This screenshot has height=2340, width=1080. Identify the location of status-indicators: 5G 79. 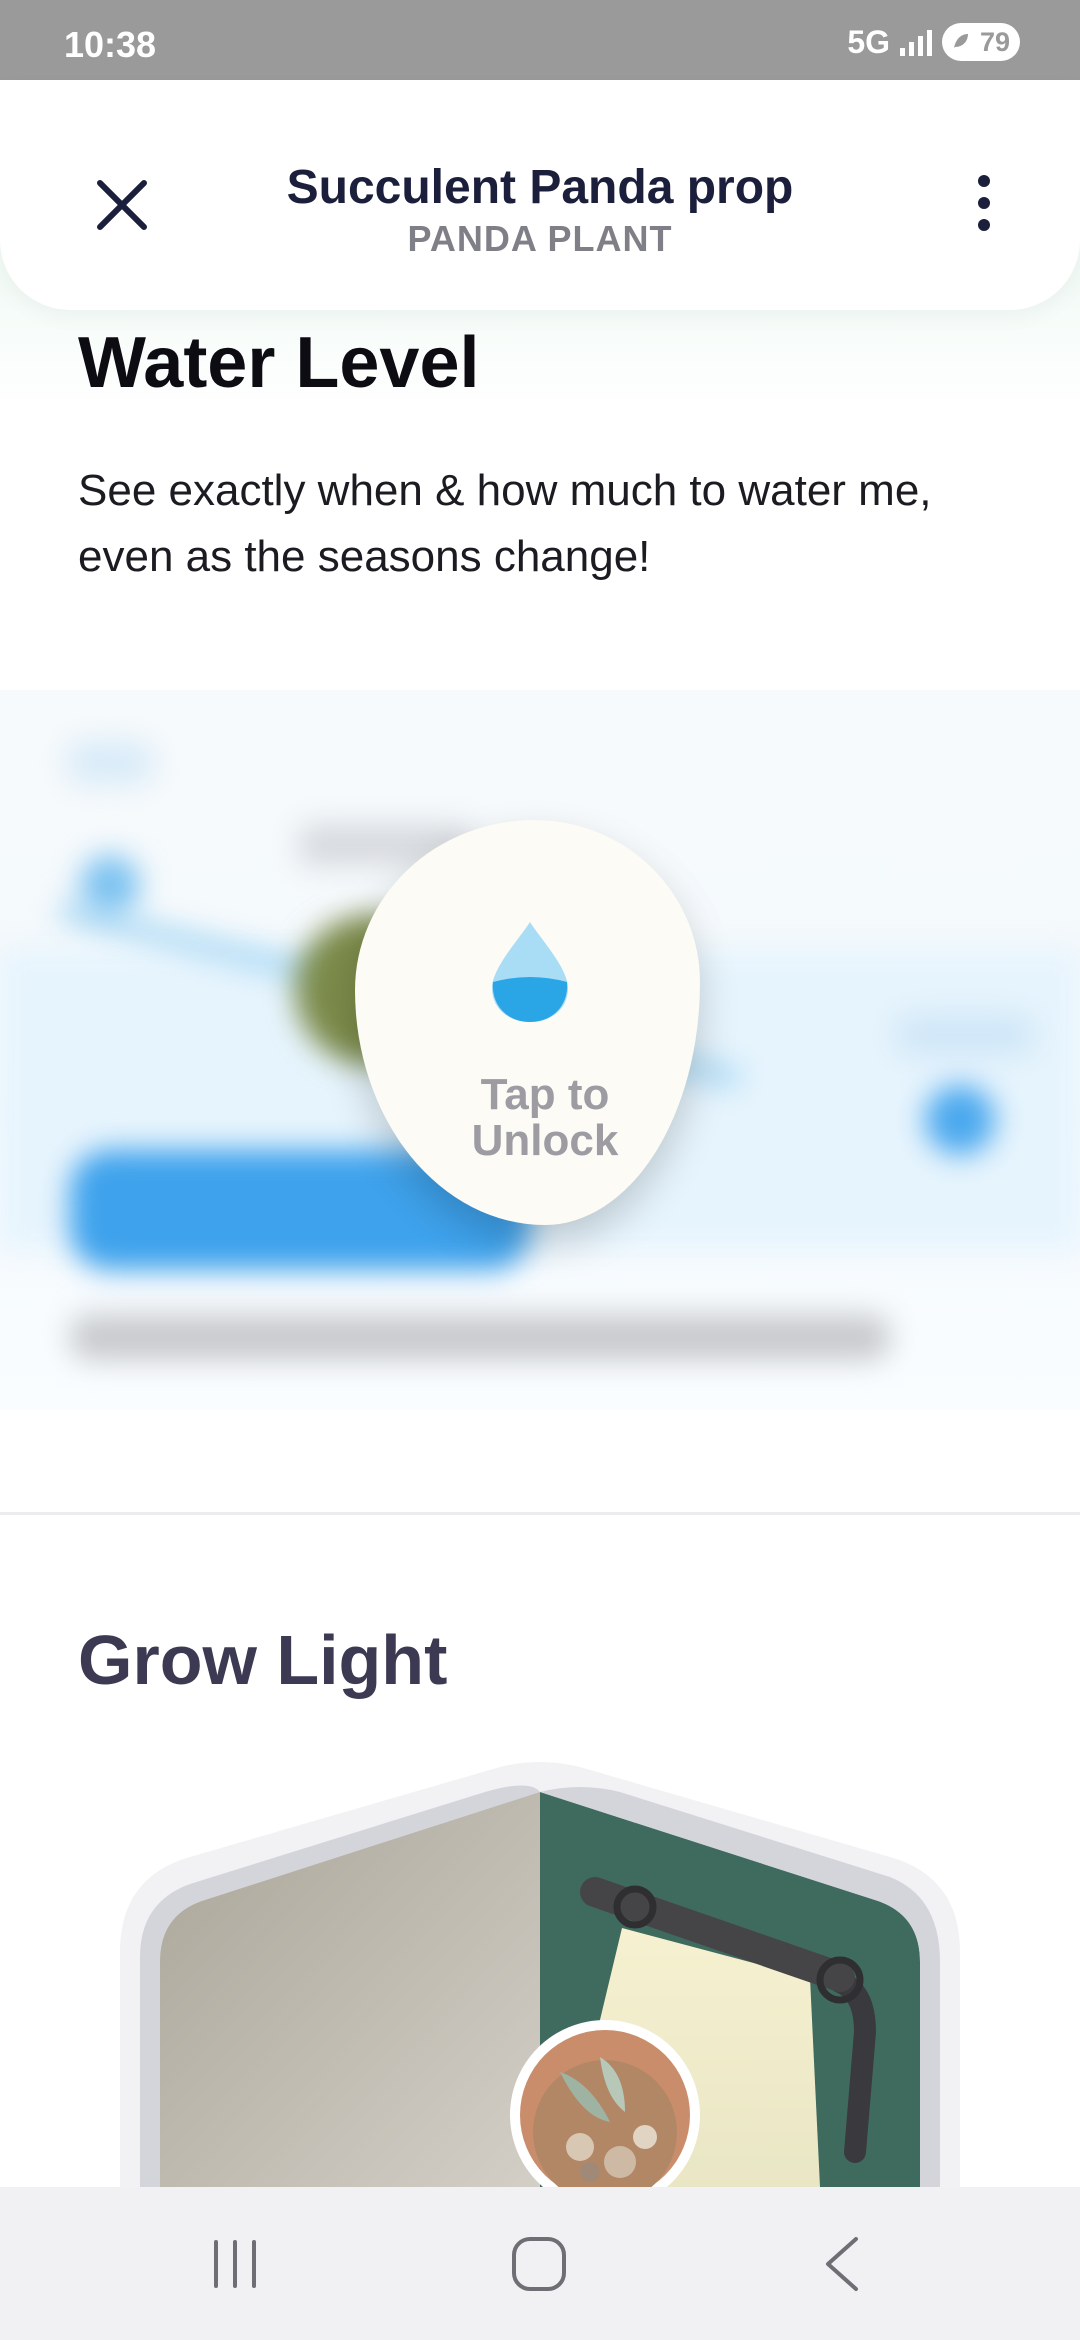
(933, 42).